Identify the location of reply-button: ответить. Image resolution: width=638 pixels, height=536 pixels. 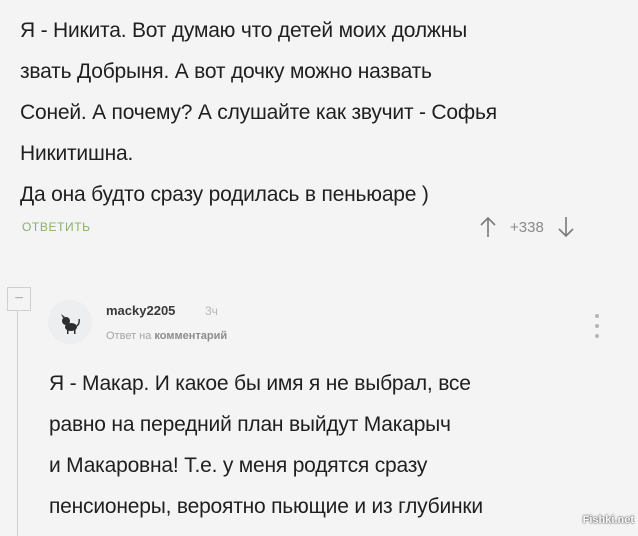
(56, 227).